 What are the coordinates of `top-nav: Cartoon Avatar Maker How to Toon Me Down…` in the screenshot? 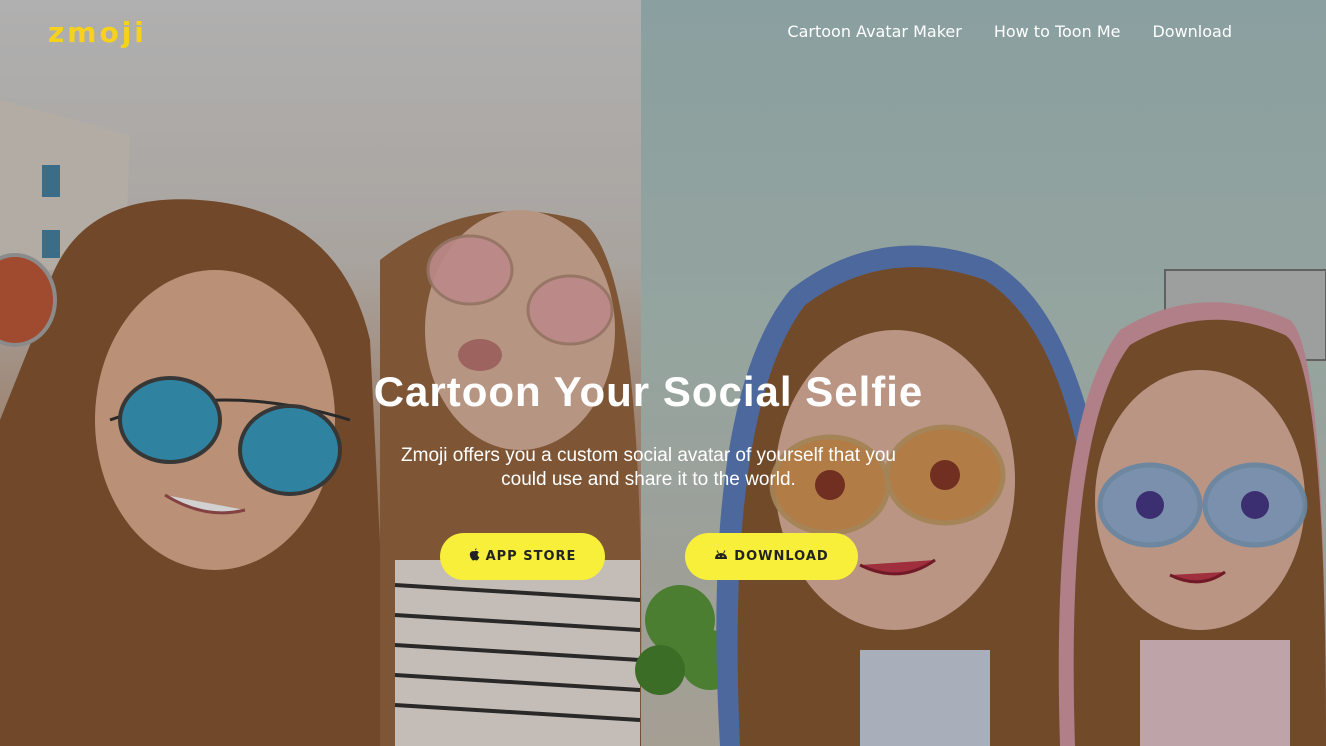 It's located at (1009, 31).